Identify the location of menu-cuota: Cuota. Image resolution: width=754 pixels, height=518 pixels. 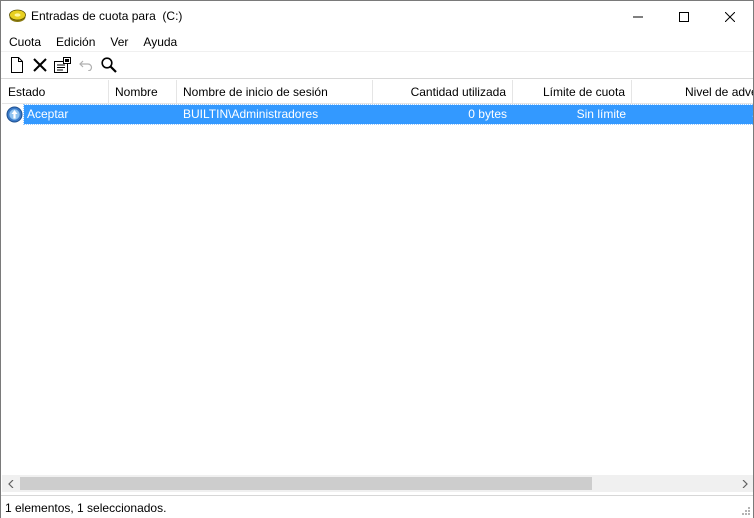
(24, 42).